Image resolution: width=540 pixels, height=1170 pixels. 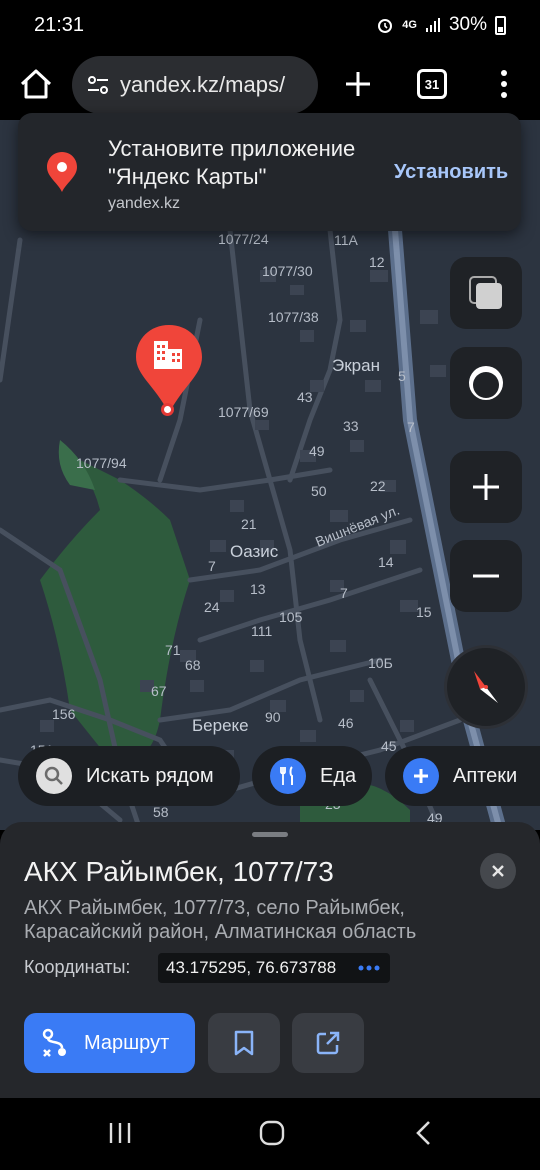 What do you see at coordinates (485, 775) in the screenshot?
I see `chip-label: Аптеки` at bounding box center [485, 775].